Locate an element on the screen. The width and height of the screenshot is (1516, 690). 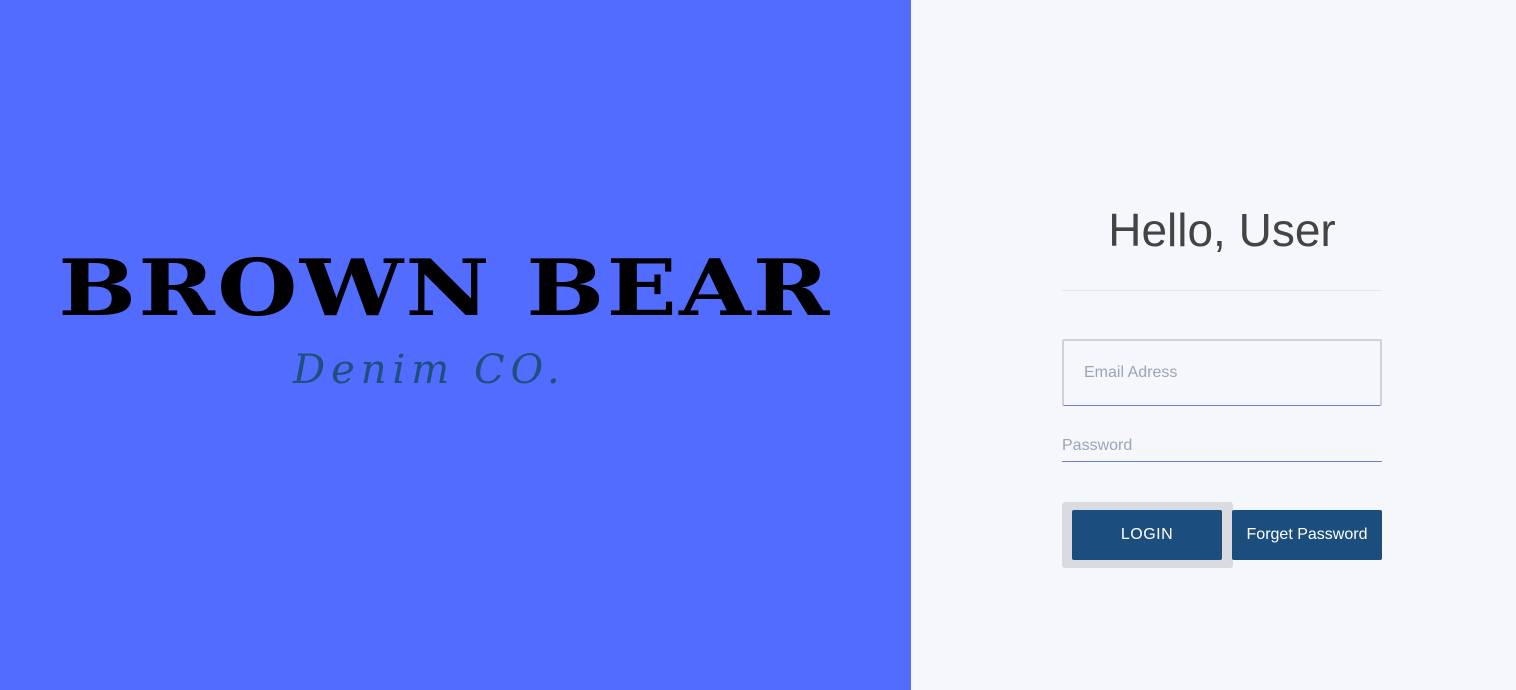
forgot-password-button: Forget Password is located at coordinates (1307, 535).